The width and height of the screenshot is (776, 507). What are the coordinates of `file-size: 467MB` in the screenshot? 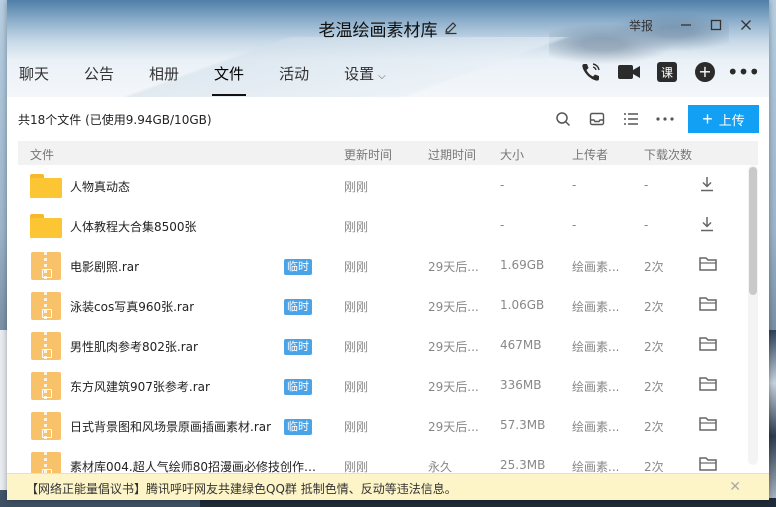 It's located at (521, 345).